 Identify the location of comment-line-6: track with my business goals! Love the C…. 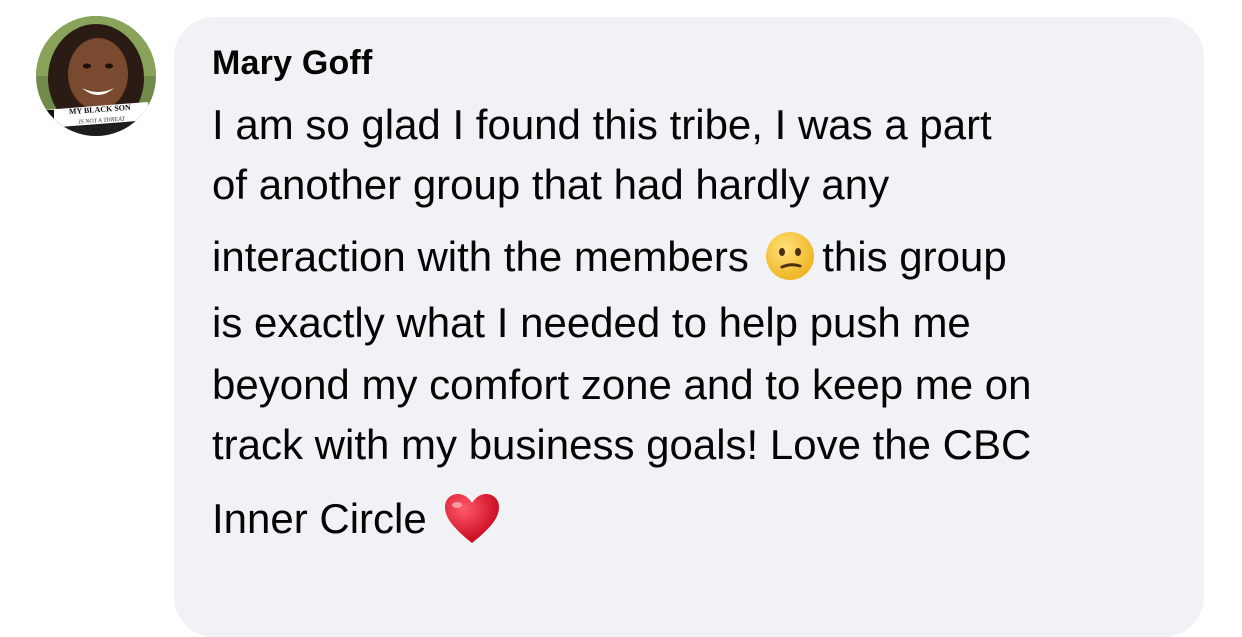
(622, 444).